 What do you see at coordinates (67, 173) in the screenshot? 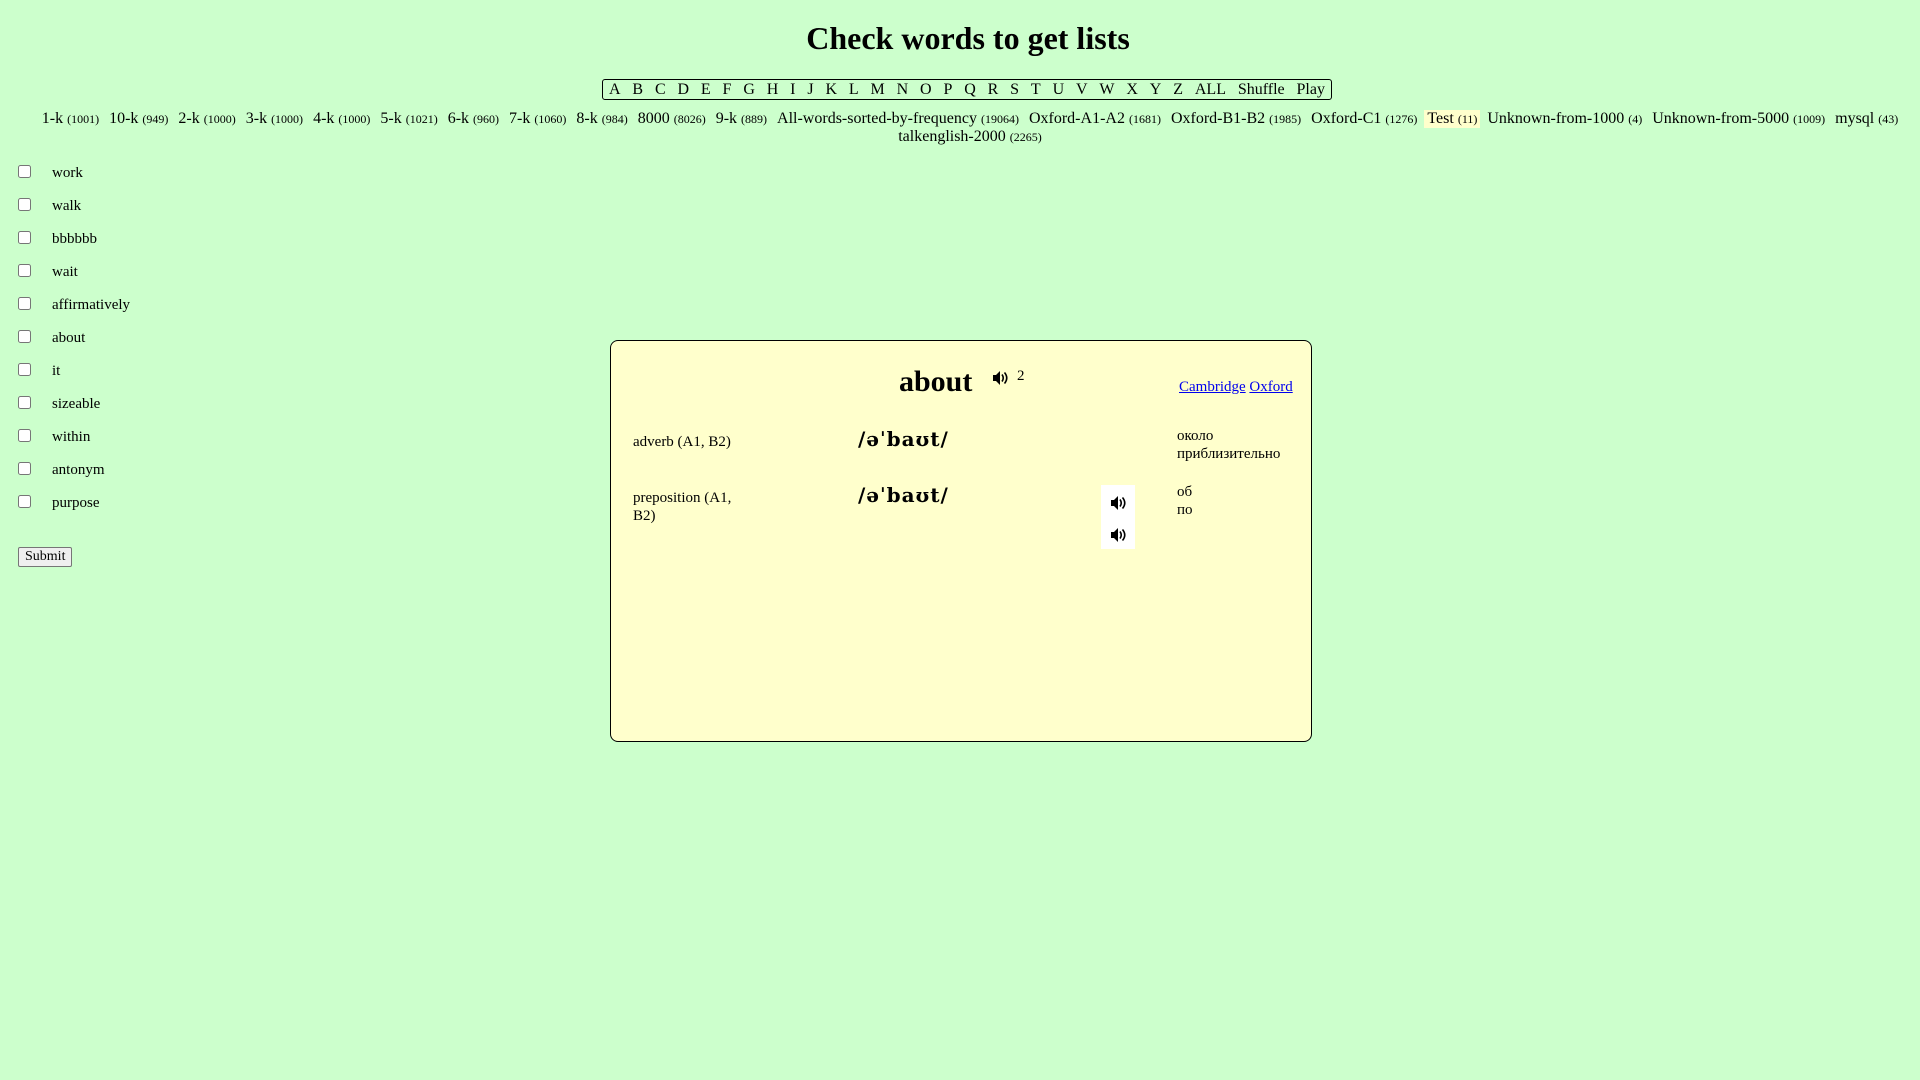
I see `word-label: work` at bounding box center [67, 173].